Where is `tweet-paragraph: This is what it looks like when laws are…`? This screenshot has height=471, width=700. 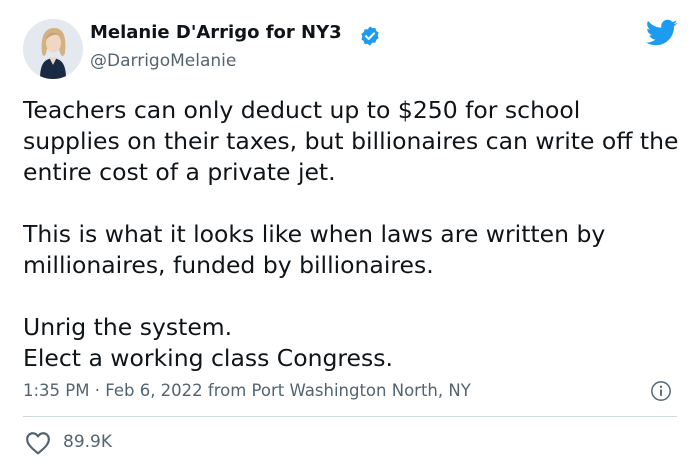
tweet-paragraph: This is what it looks like when laws are… is located at coordinates (314, 249).